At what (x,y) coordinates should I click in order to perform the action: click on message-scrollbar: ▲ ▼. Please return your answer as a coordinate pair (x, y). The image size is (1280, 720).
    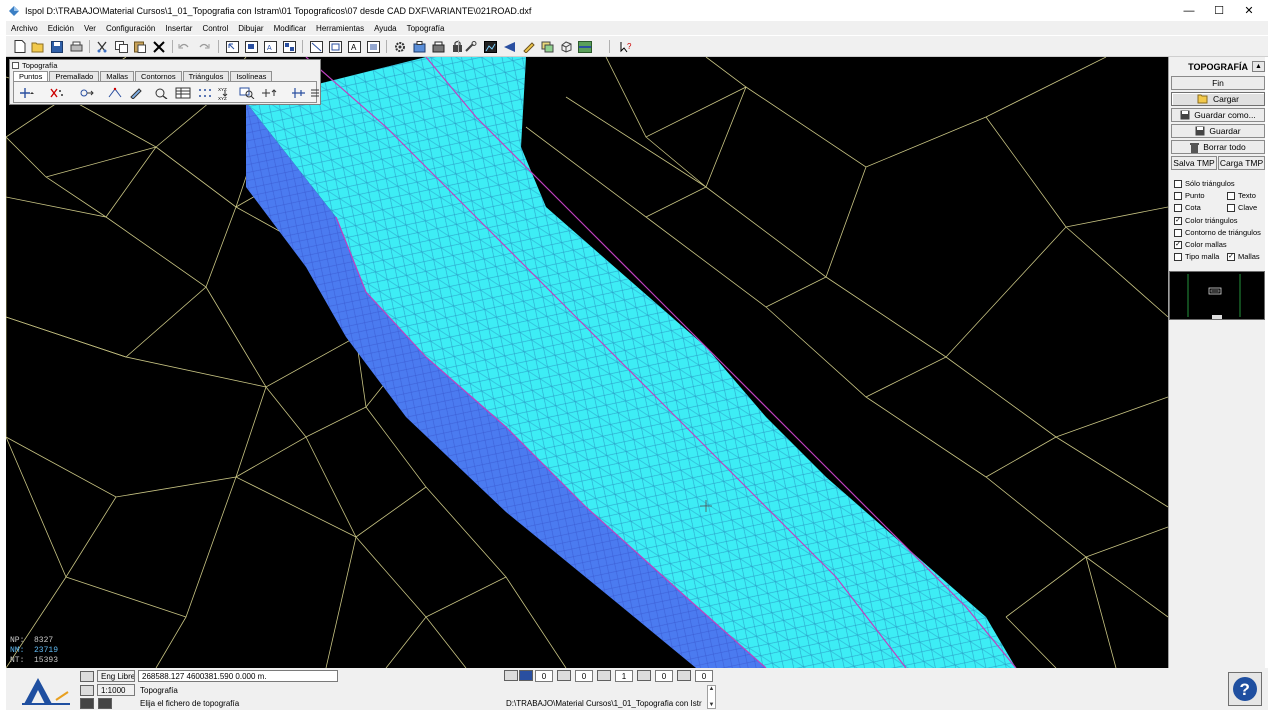
    Looking at the image, I should click on (711, 697).